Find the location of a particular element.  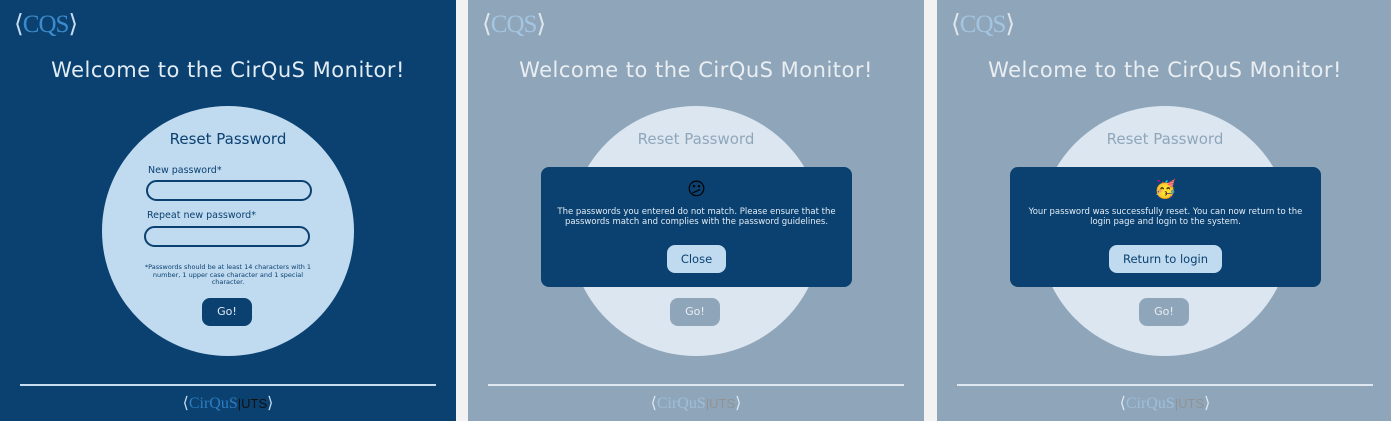

logo-text: CQS is located at coordinates (46, 24).